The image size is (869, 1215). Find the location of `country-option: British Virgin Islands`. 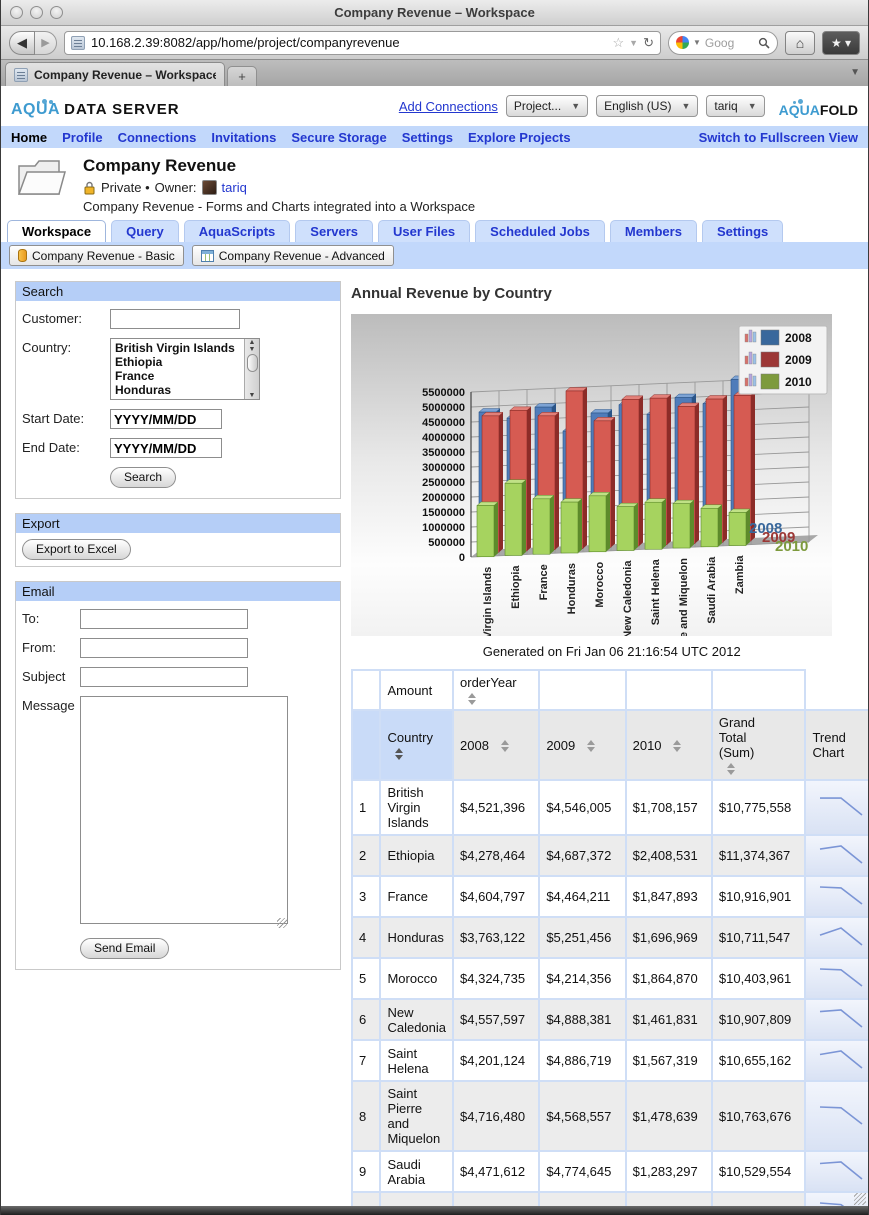

country-option: British Virgin Islands is located at coordinates (179, 348).